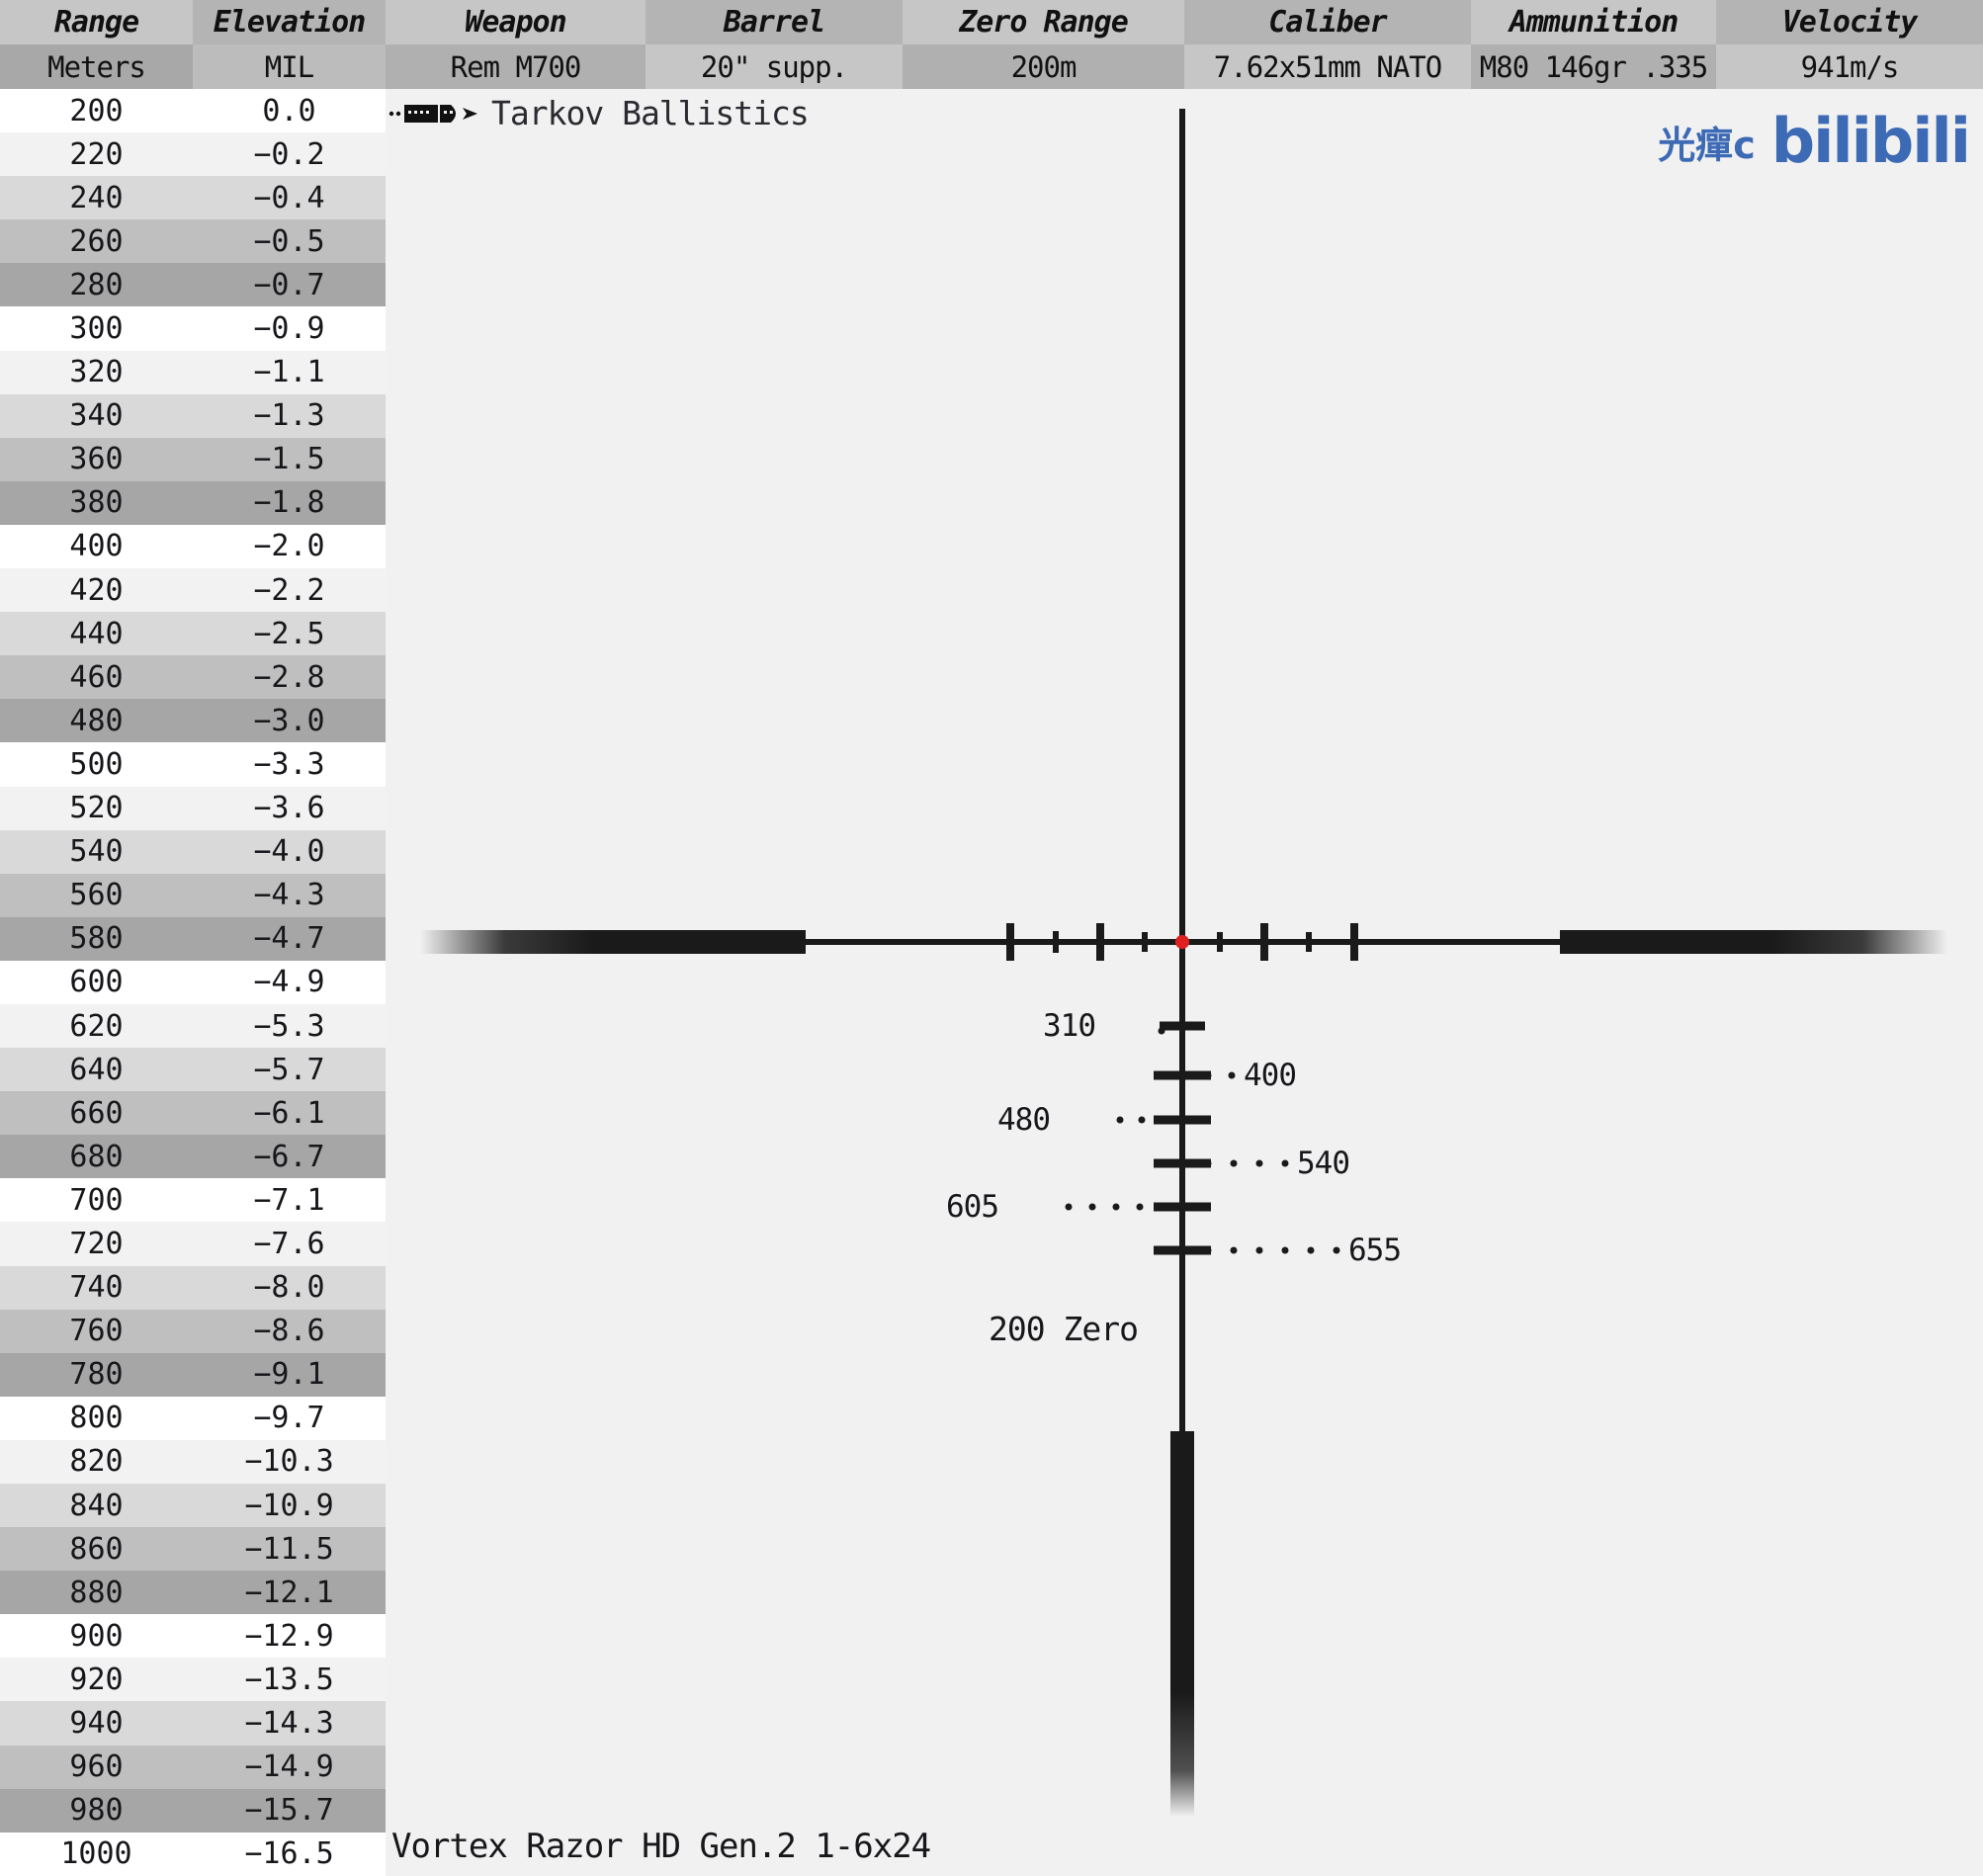  What do you see at coordinates (432, 114) in the screenshot?
I see `bullet-icon` at bounding box center [432, 114].